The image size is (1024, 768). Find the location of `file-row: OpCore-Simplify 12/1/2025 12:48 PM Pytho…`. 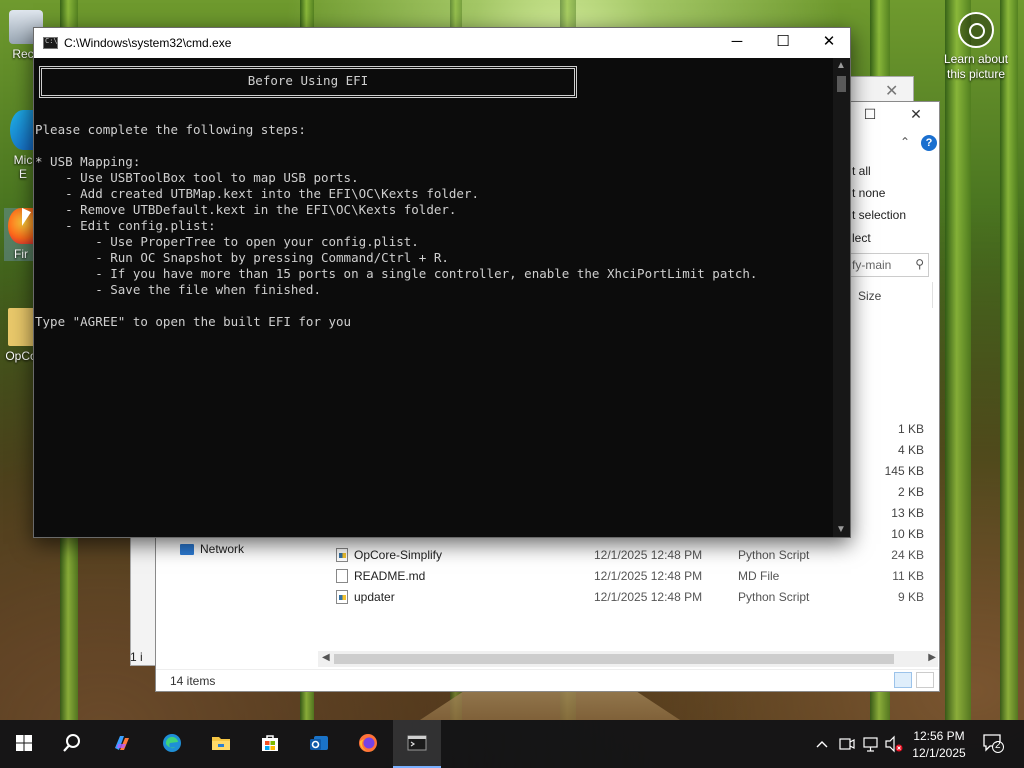

file-row: OpCore-Simplify 12/1/2025 12:48 PM Pytho… is located at coordinates (636, 555).